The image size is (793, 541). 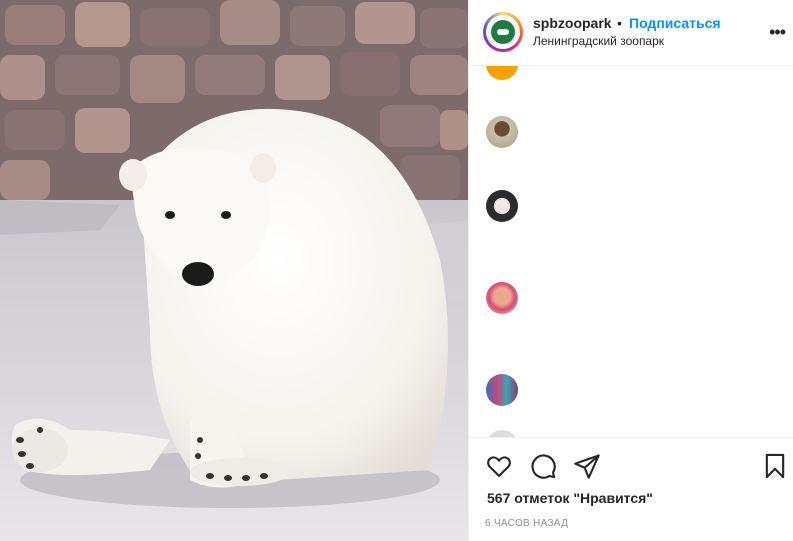 I want to click on post-actions: 567 отметок "Нравится" 6 ЧАСОВ НАЗАД, so click(x=631, y=489).